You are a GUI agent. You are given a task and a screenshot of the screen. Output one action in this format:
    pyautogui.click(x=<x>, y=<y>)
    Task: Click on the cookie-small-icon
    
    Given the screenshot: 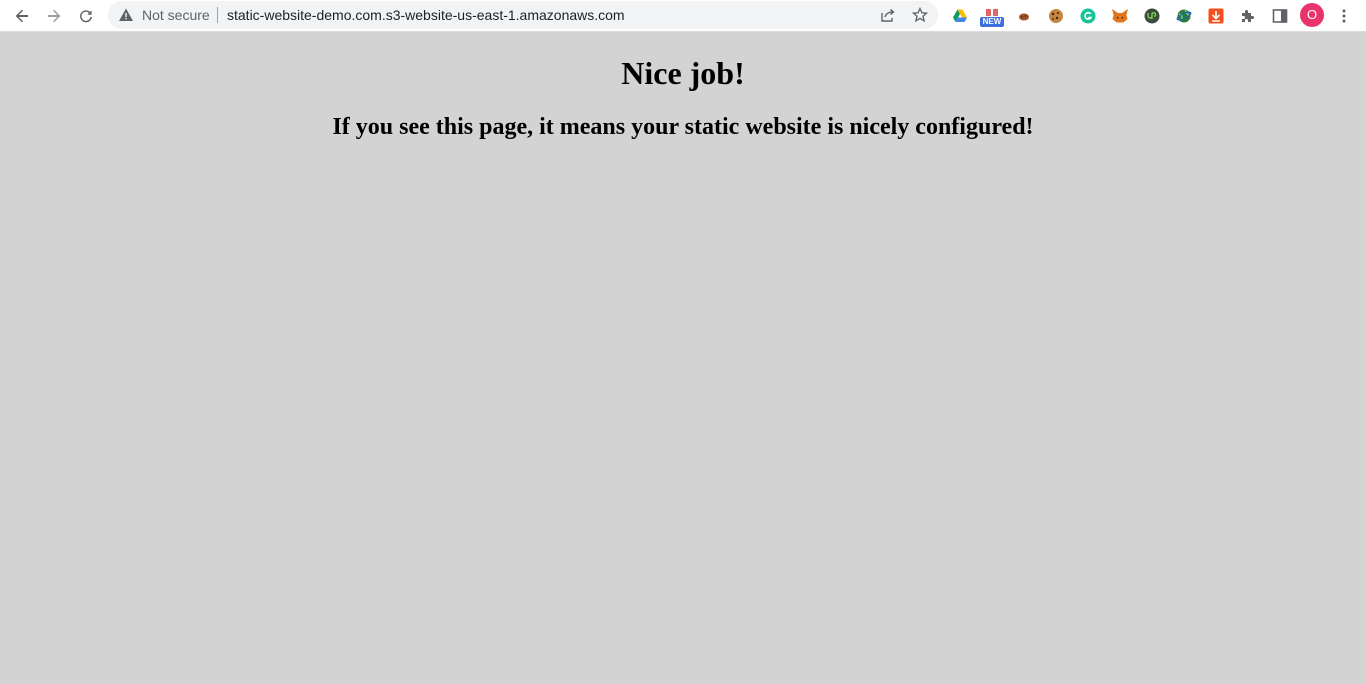 What is the action you would take?
    pyautogui.click(x=1024, y=17)
    